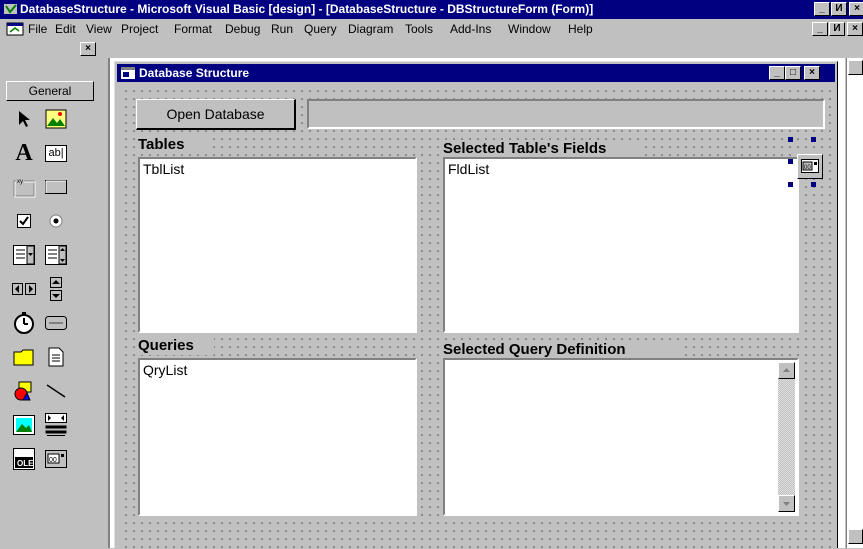 This screenshot has height=549, width=863. What do you see at coordinates (277, 437) in the screenshot?
I see `queries-listbox: QryList` at bounding box center [277, 437].